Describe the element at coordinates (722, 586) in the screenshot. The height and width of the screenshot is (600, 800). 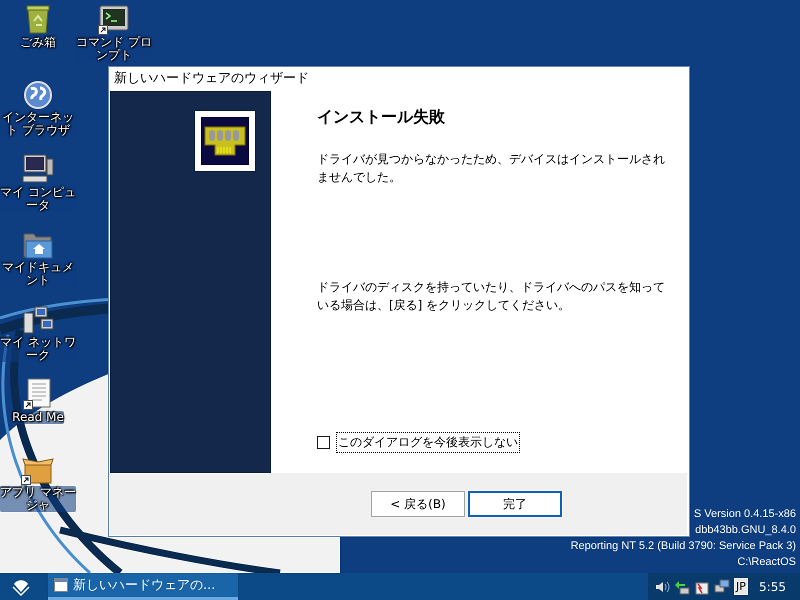
I see `computers-icon` at that location.